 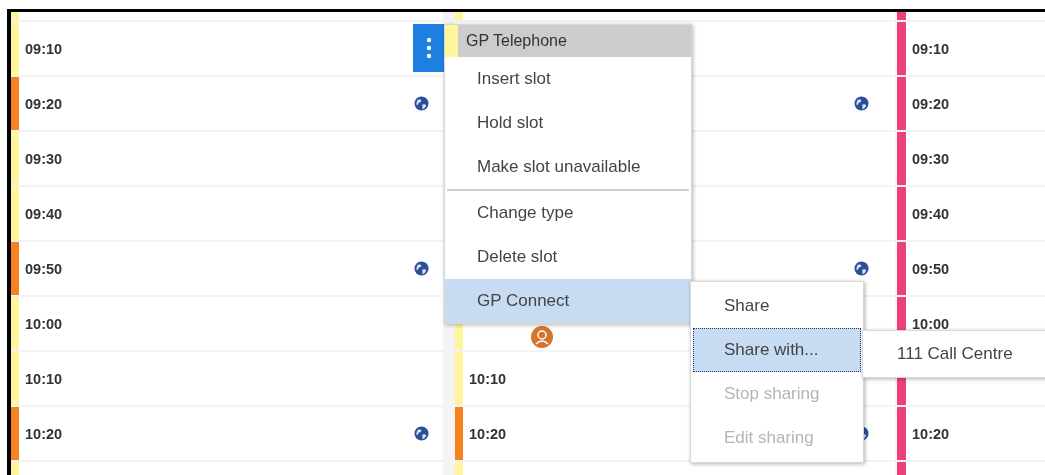 What do you see at coordinates (516, 41) in the screenshot?
I see `menu-title: GP Telephone` at bounding box center [516, 41].